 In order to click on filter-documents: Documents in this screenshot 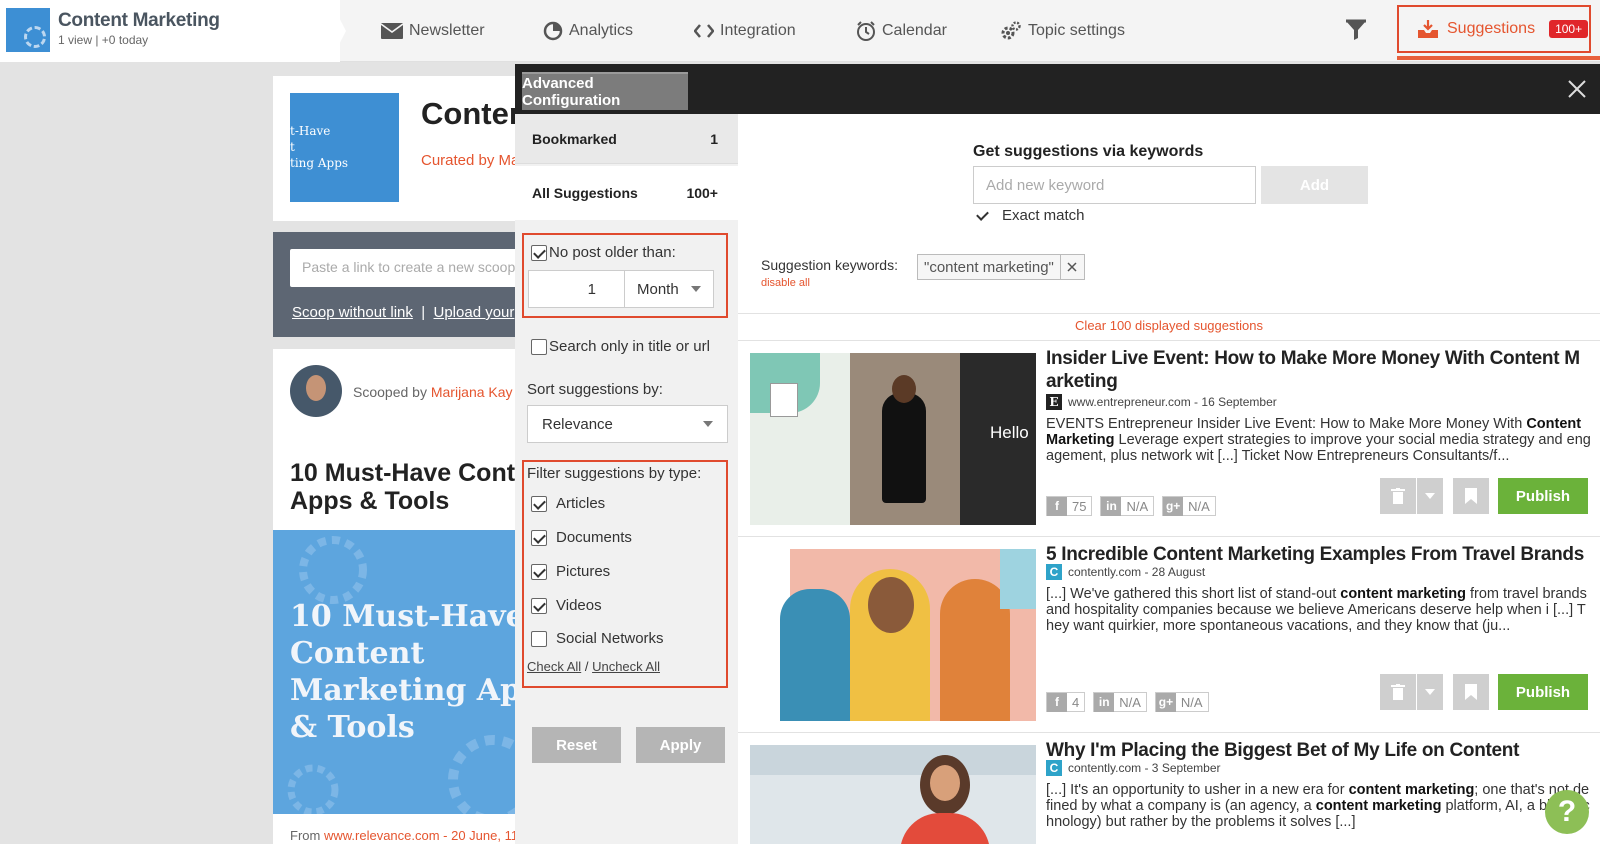, I will do `click(581, 537)`.